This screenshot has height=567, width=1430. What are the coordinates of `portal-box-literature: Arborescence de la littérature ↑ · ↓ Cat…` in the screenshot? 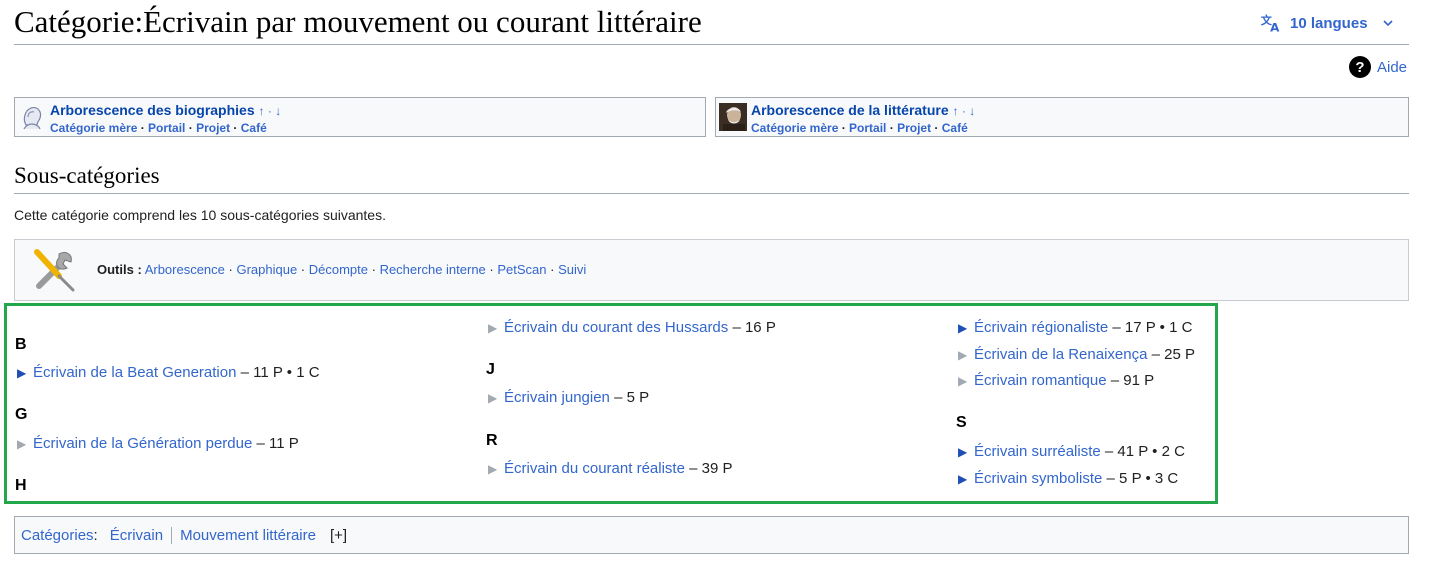 It's located at (1062, 117).